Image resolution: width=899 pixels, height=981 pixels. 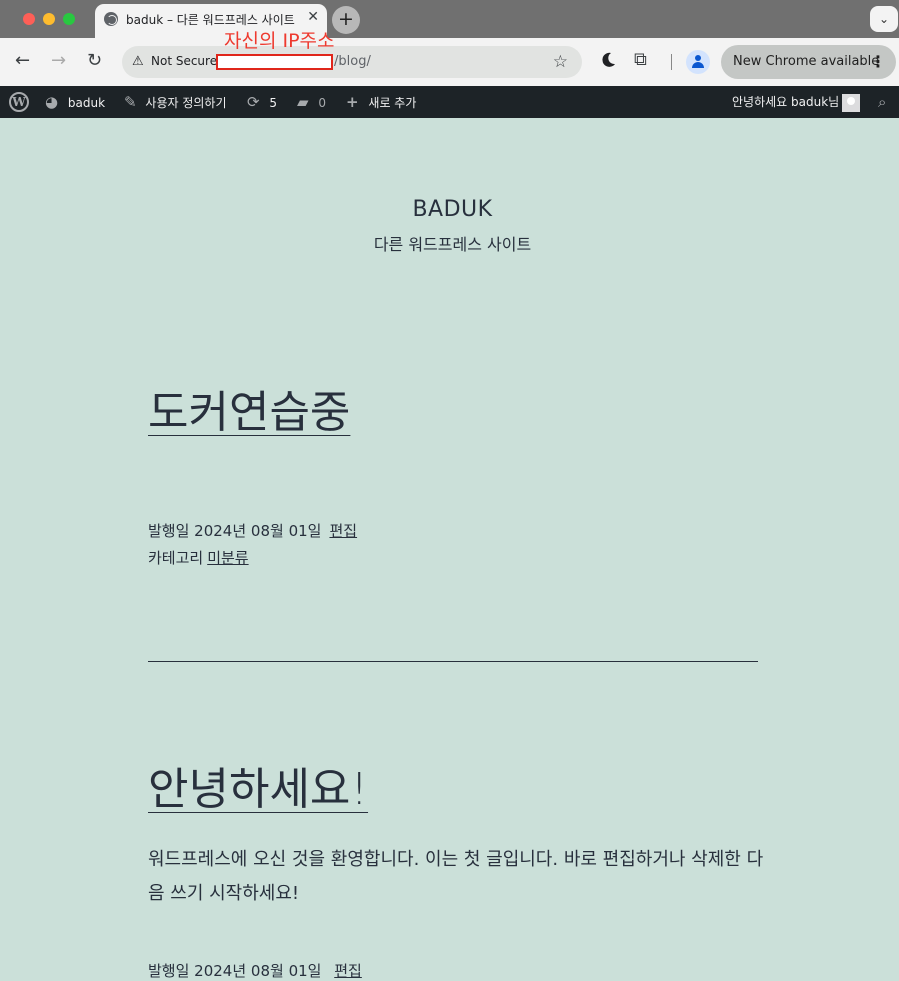 I want to click on admin-customize-label: 사용자 정의하기, so click(x=186, y=103).